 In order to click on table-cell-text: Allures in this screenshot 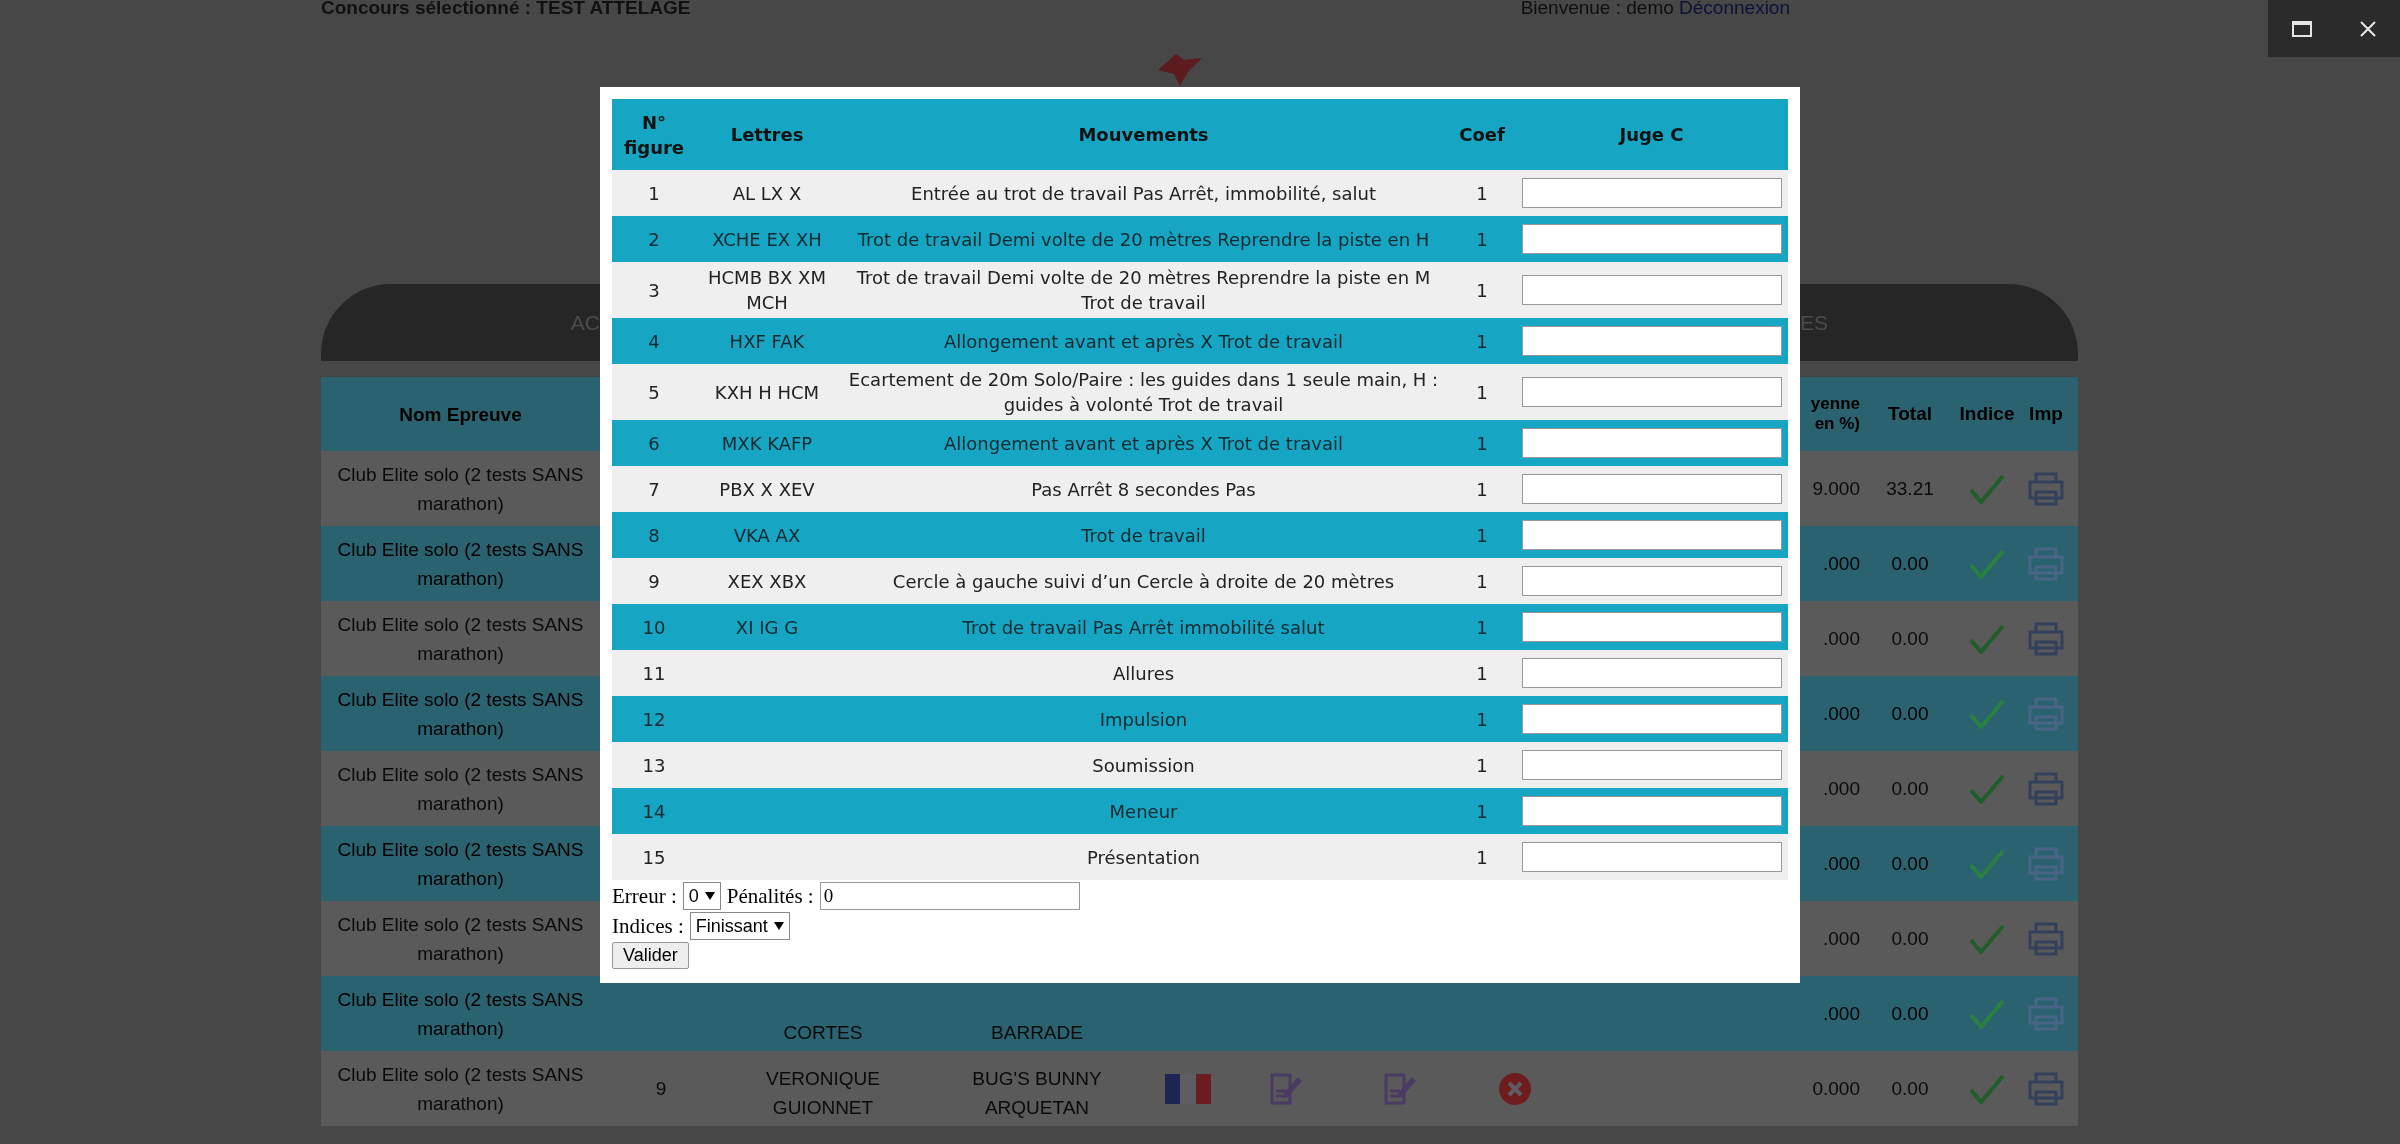, I will do `click(1143, 673)`.